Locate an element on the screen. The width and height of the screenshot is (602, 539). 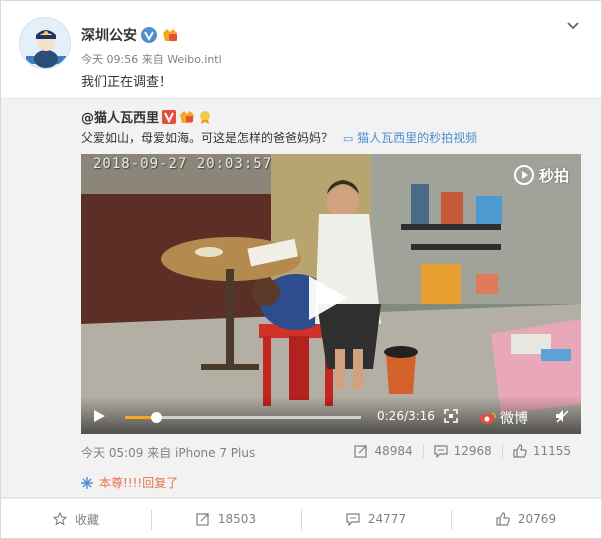
original-like-button: 11155 is located at coordinates (541, 451).